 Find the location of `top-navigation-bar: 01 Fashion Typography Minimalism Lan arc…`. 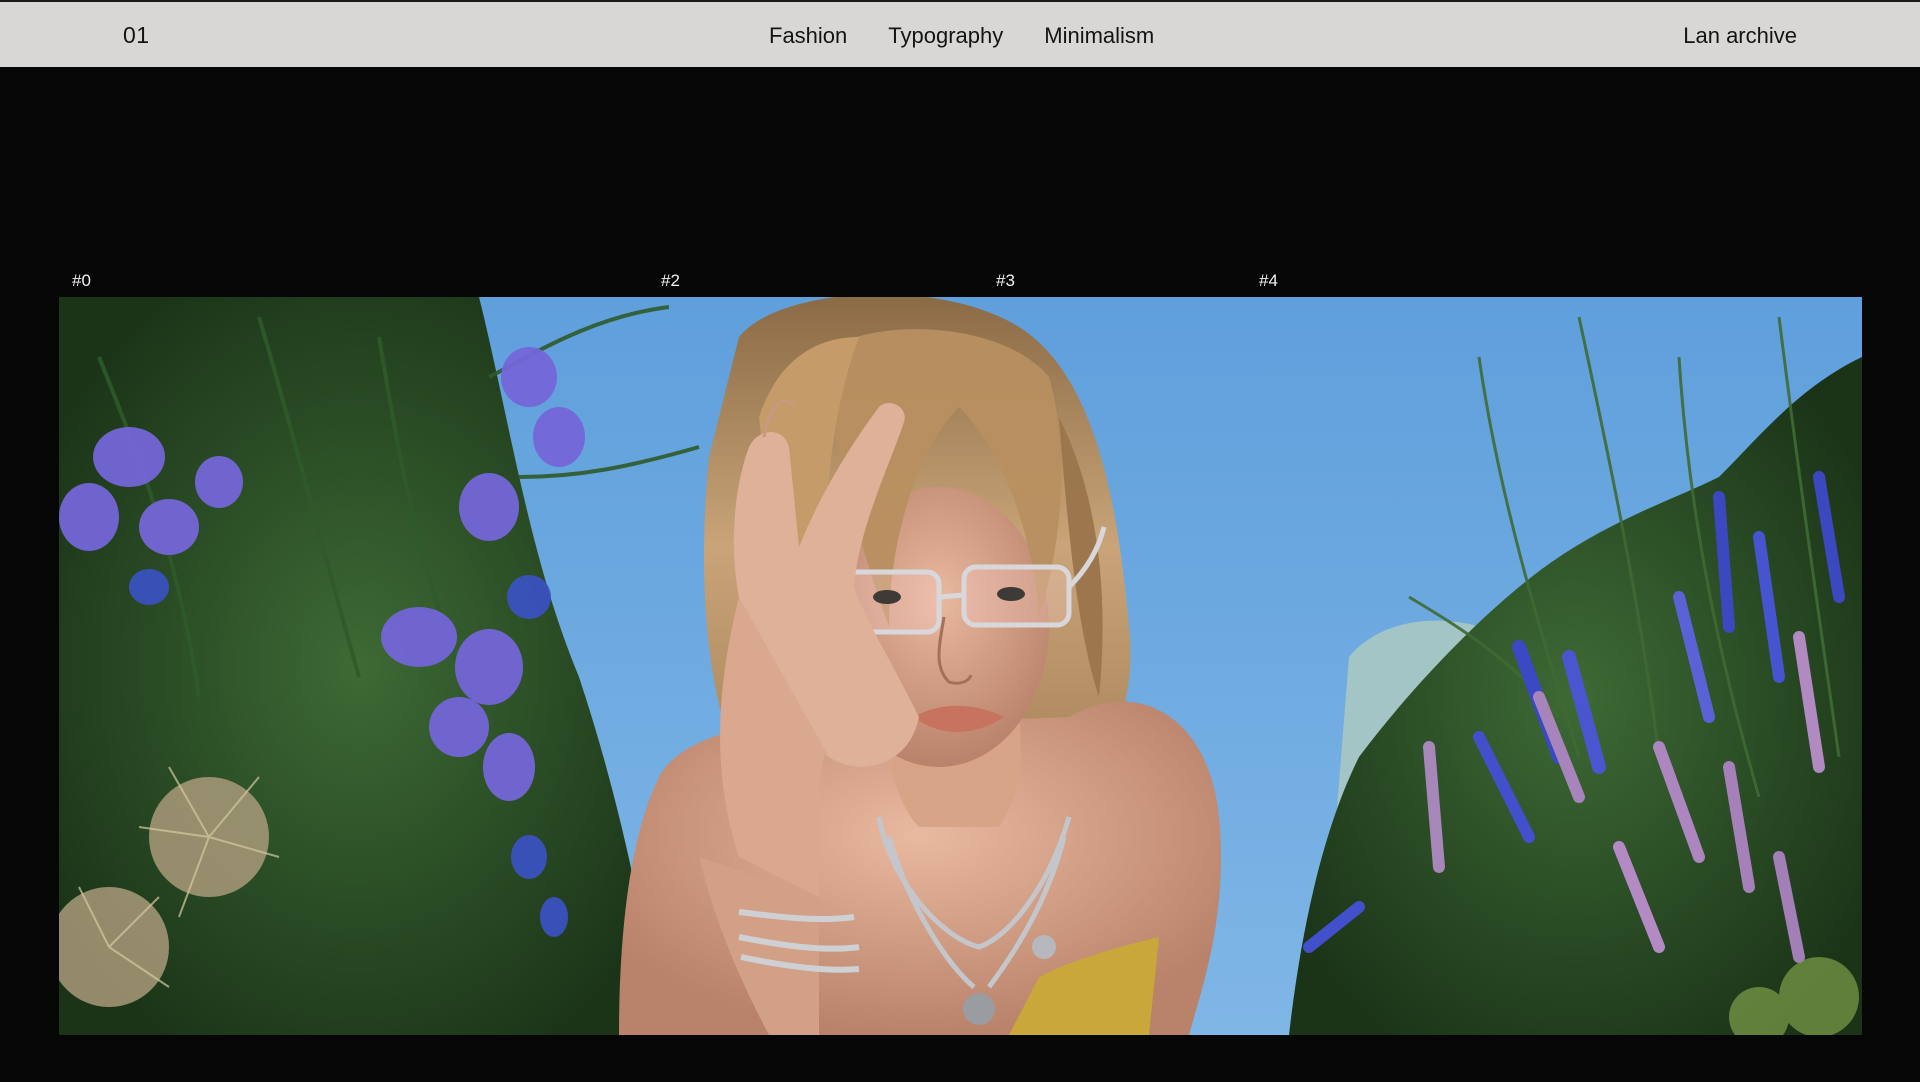

top-navigation-bar: 01 Fashion Typography Minimalism Lan arc… is located at coordinates (960, 33).